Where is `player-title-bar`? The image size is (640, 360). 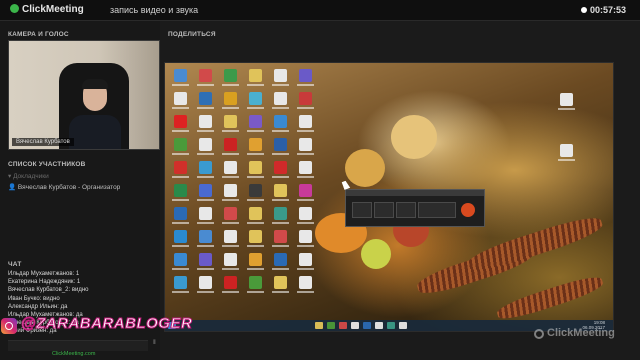
player-title-bar is located at coordinates (415, 193).